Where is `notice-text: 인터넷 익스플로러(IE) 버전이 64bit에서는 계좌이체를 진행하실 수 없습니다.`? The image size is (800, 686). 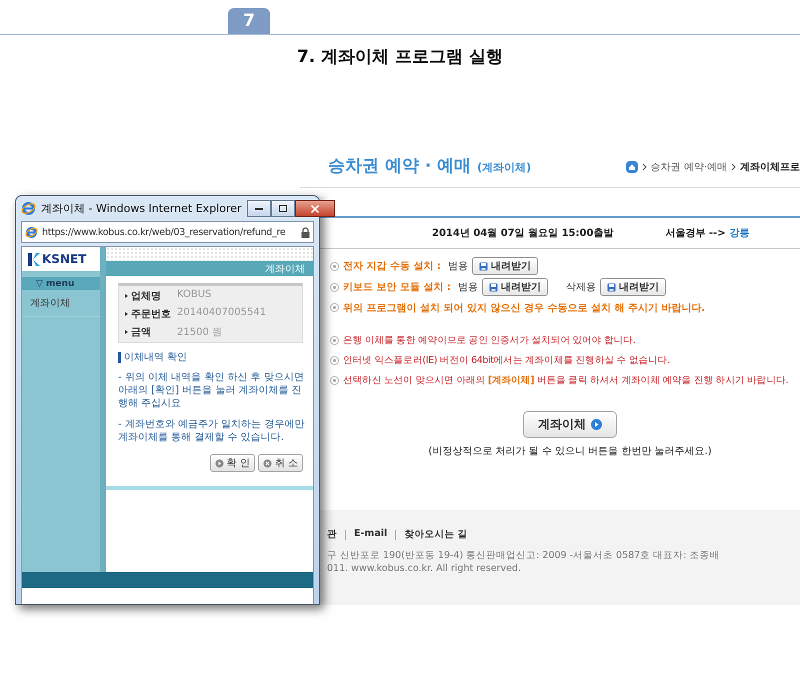
notice-text: 인터넷 익스플로러(IE) 버전이 64bit에서는 계좌이체를 진행하실 수 없습니다. is located at coordinates (506, 360).